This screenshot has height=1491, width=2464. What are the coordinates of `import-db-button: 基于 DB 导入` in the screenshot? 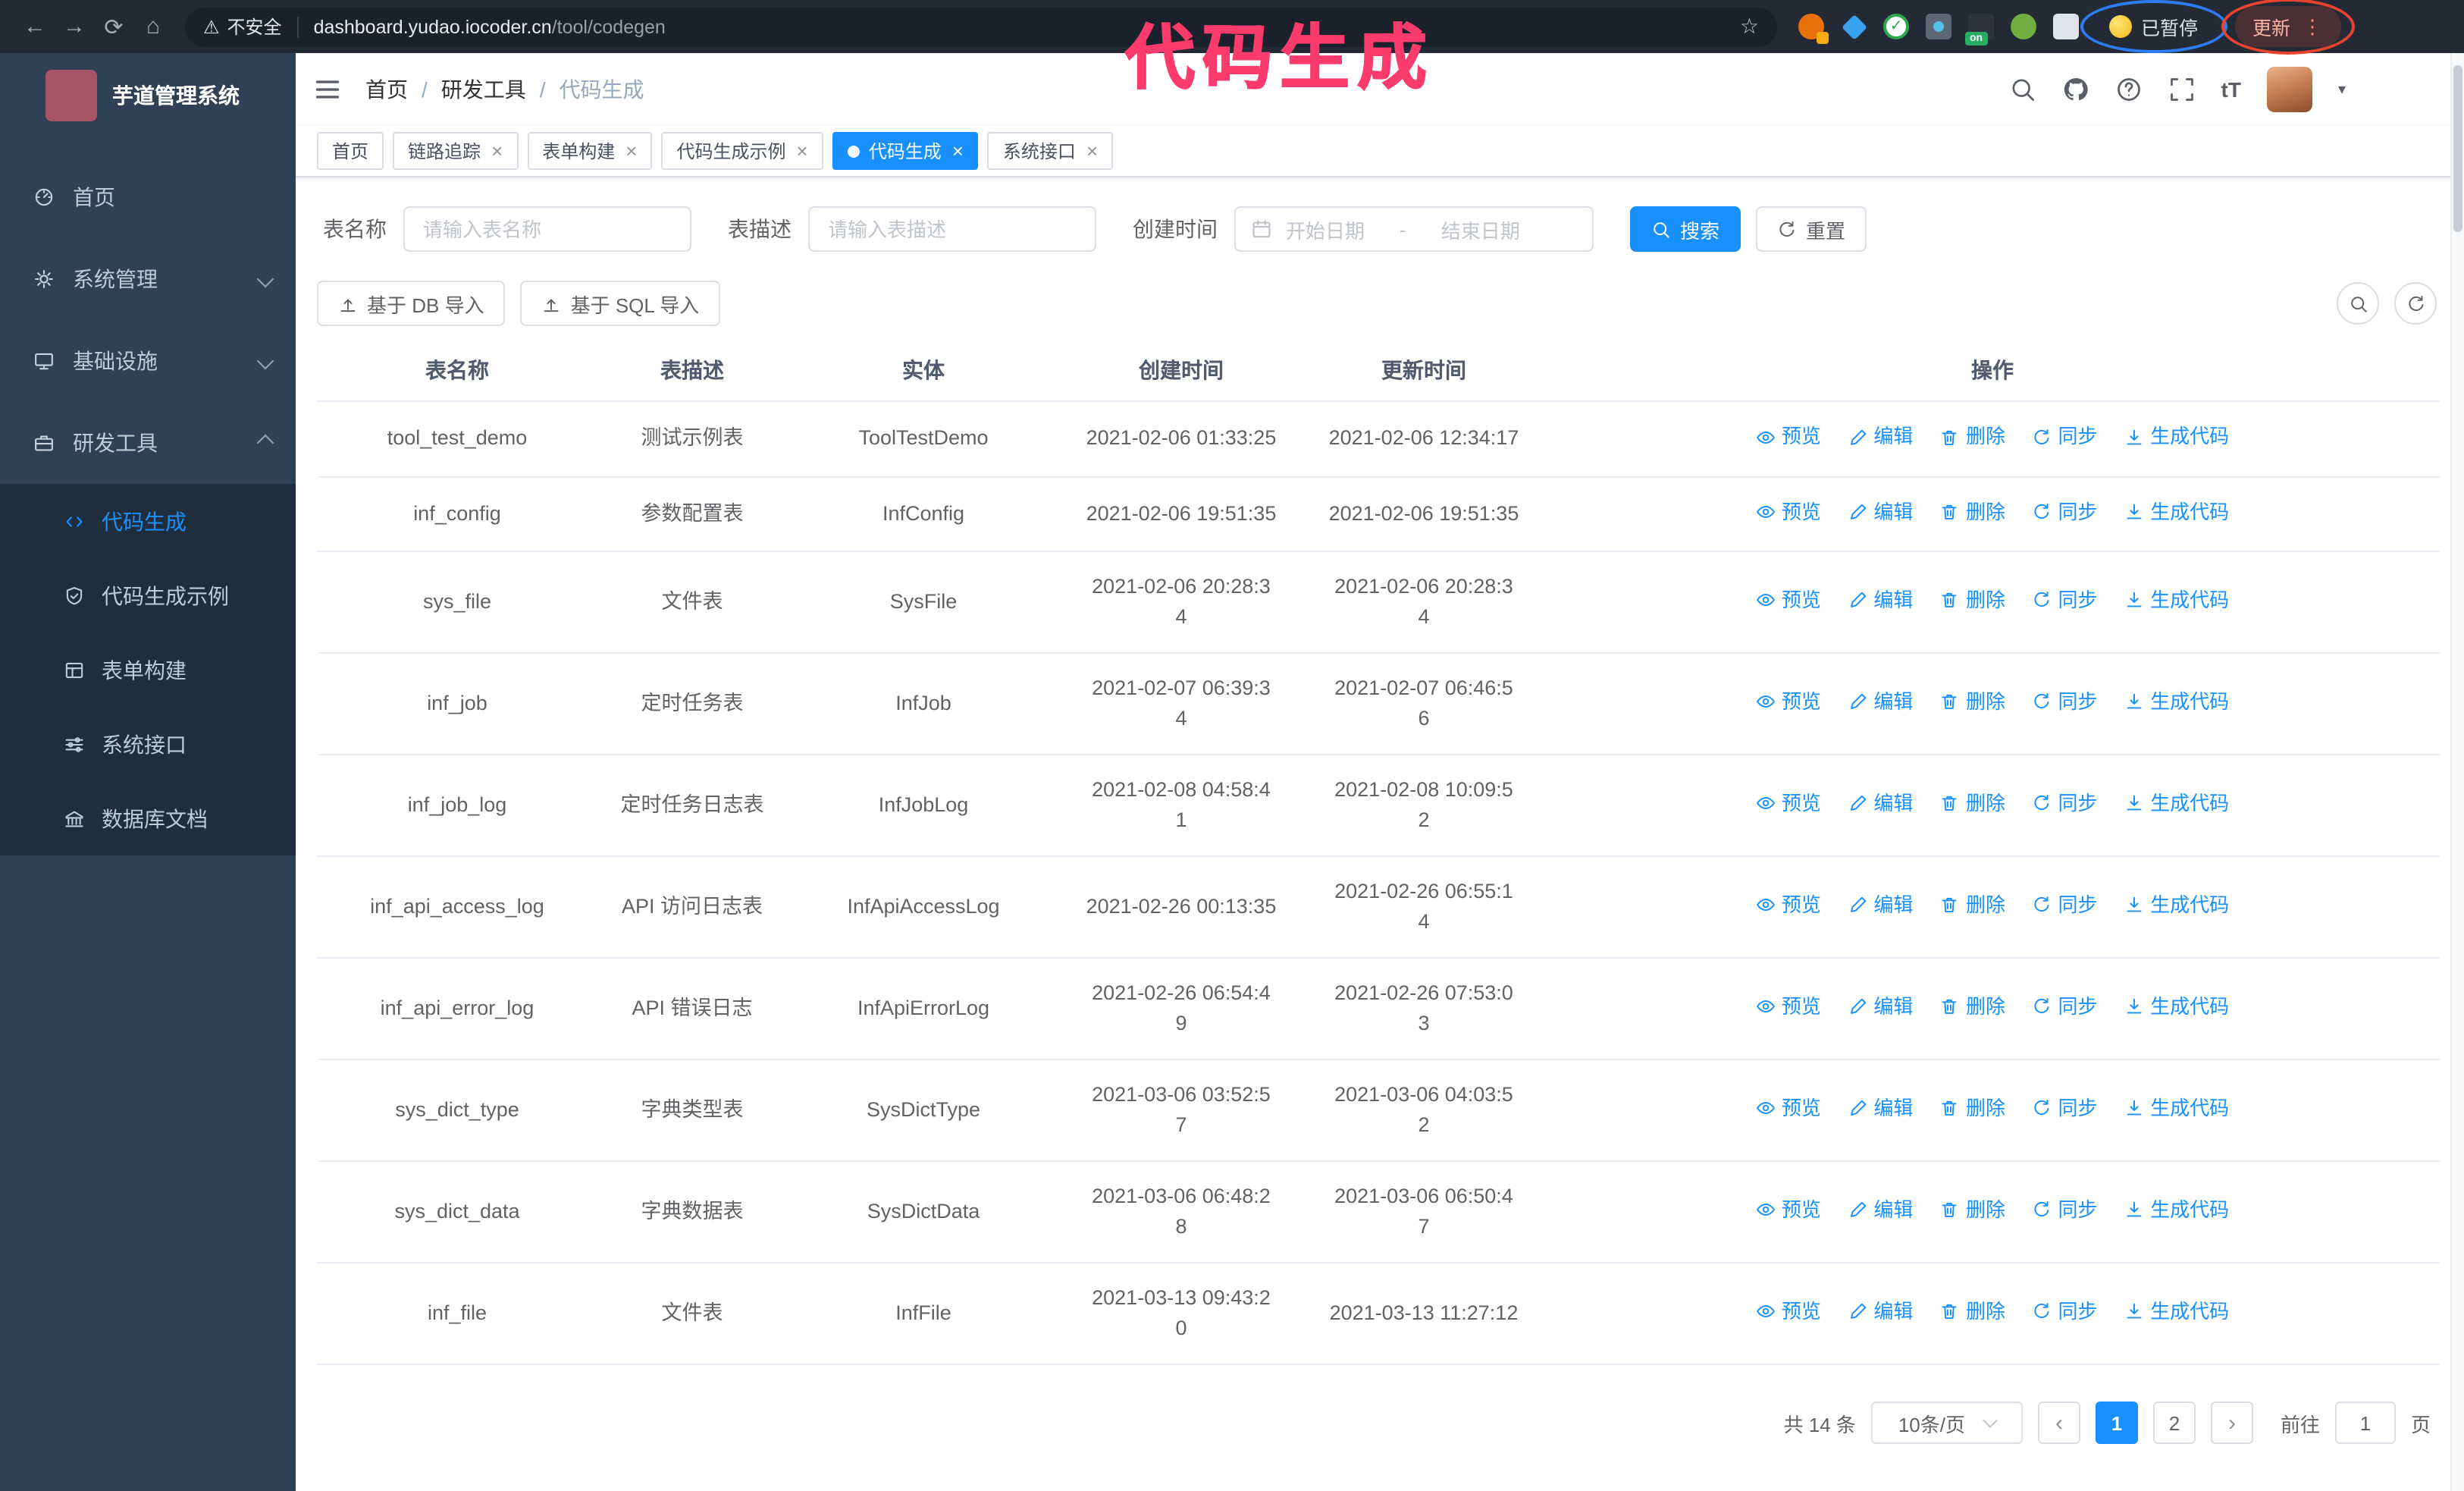 It's located at (412, 303).